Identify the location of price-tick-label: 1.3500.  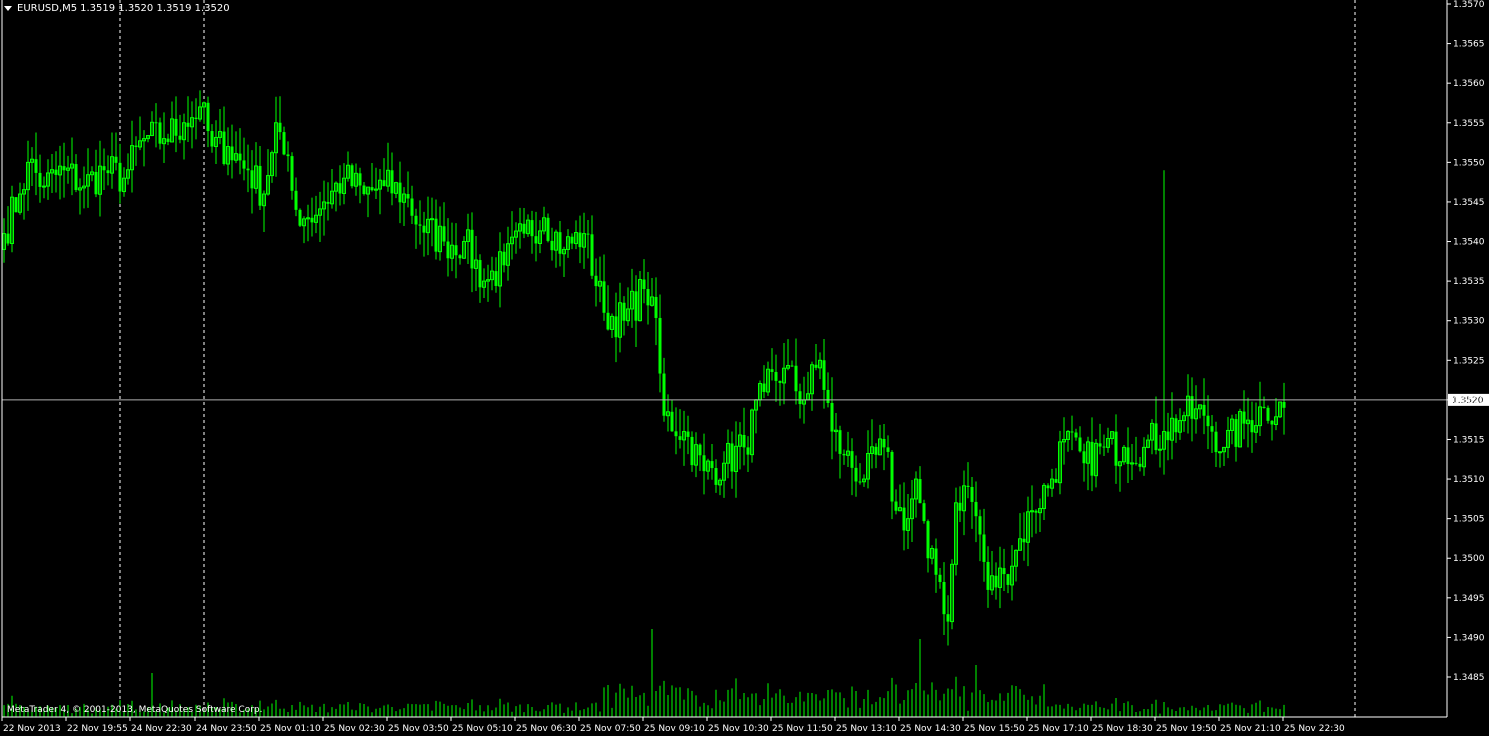
(1469, 559).